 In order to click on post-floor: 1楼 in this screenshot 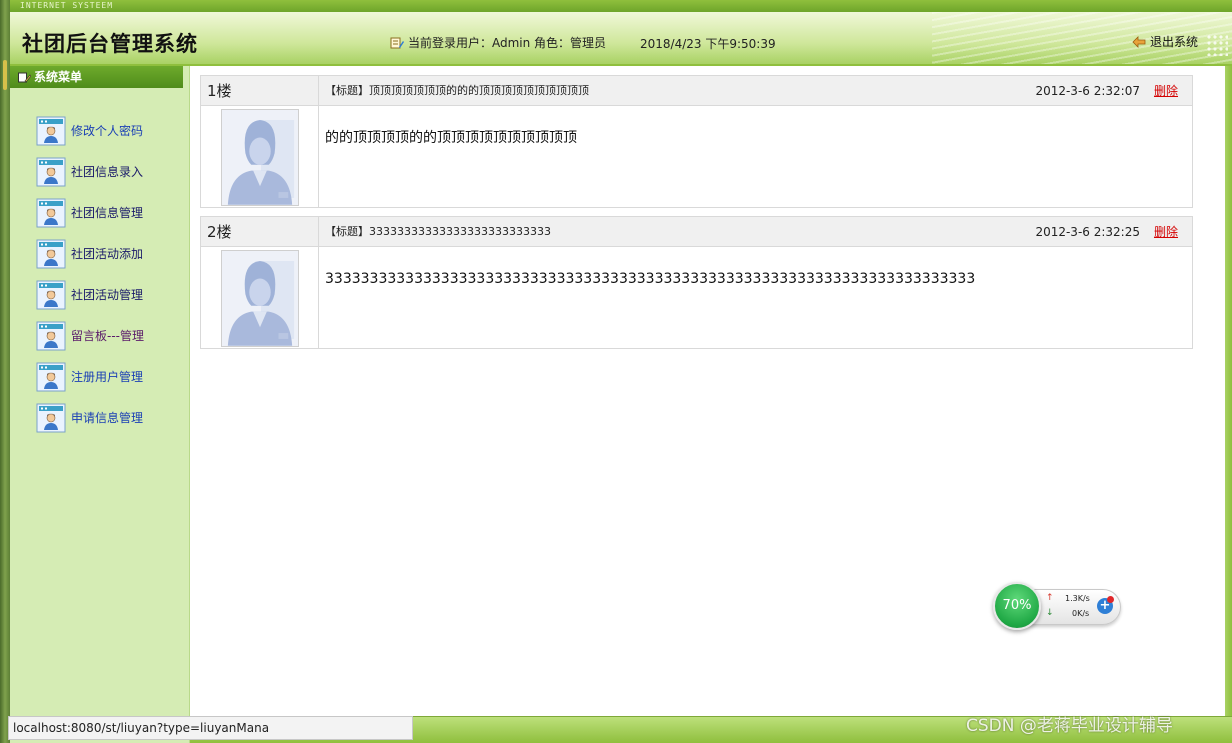, I will do `click(260, 90)`.